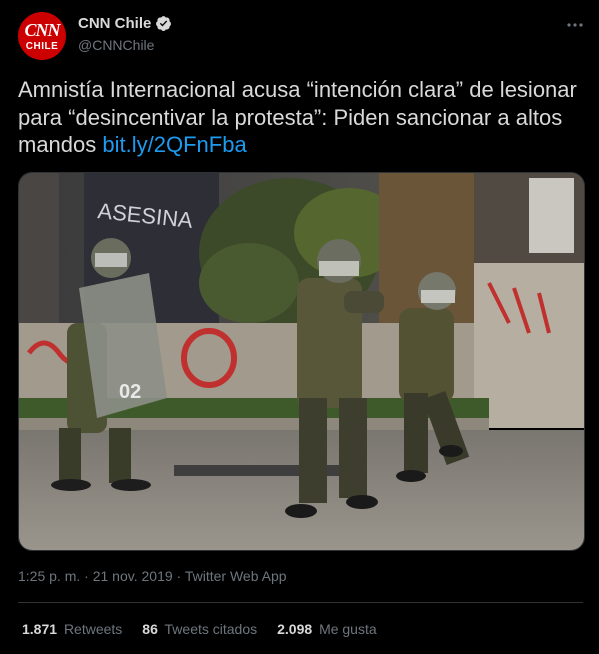 The image size is (599, 654). What do you see at coordinates (348, 629) in the screenshot?
I see `likes-label: Me gusta` at bounding box center [348, 629].